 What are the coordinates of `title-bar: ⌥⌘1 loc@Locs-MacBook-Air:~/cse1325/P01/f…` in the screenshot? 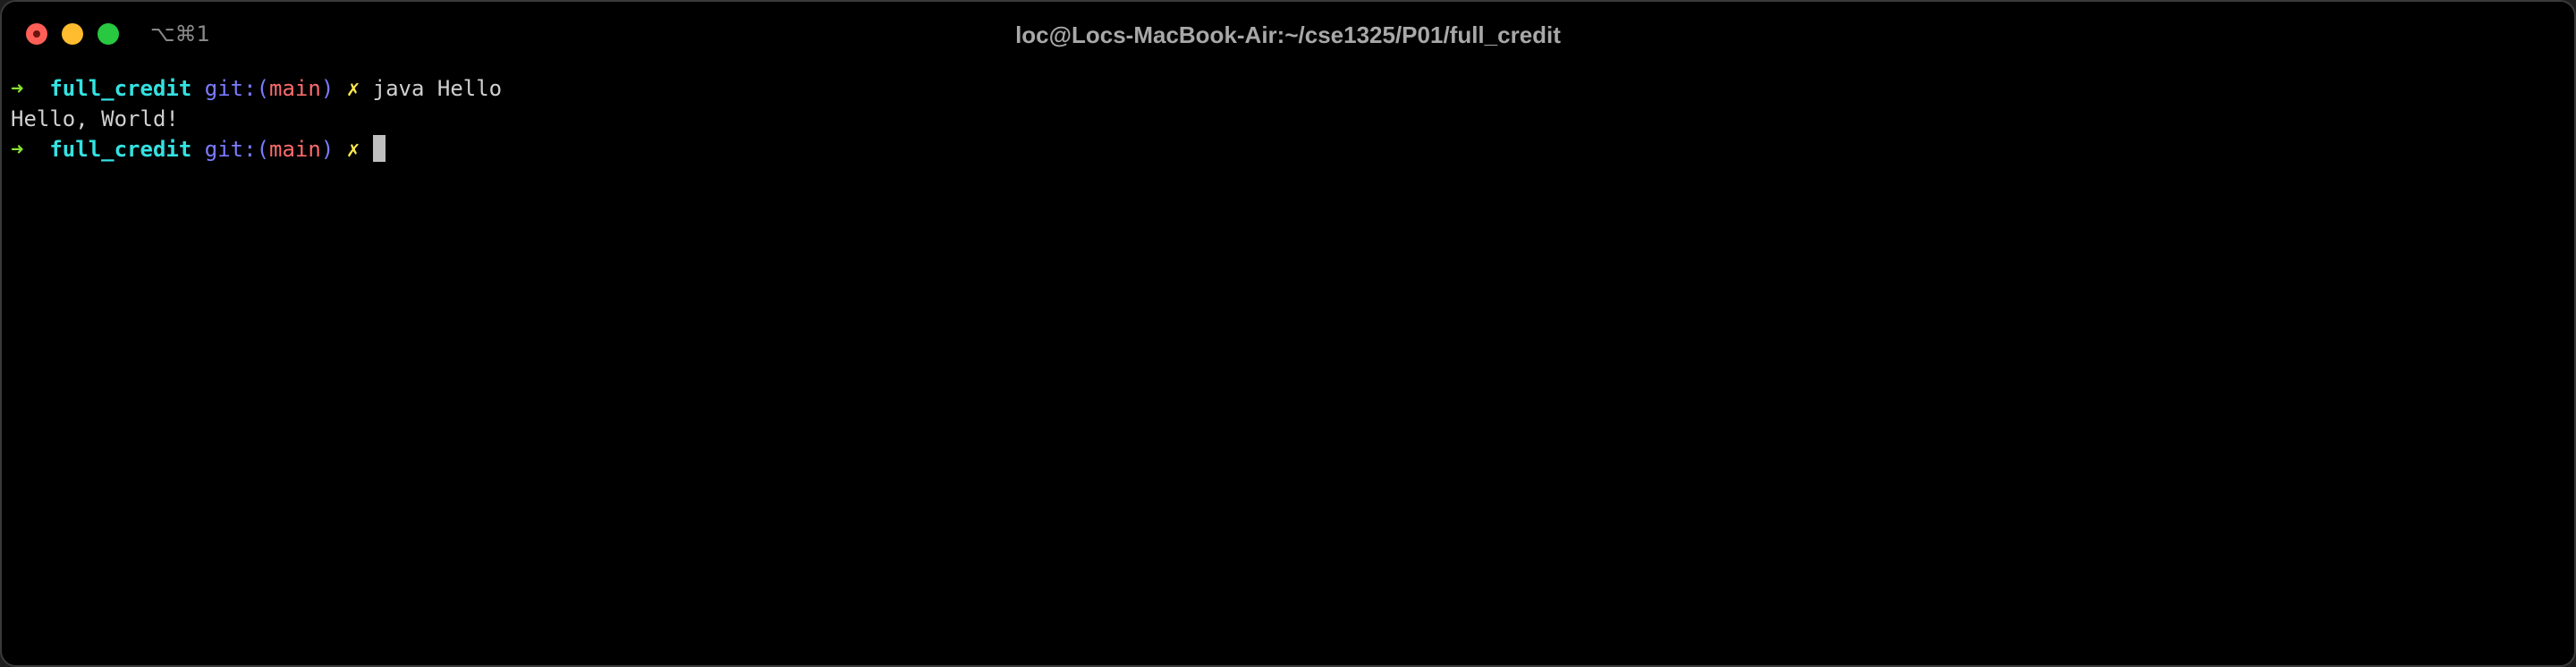 It's located at (1288, 34).